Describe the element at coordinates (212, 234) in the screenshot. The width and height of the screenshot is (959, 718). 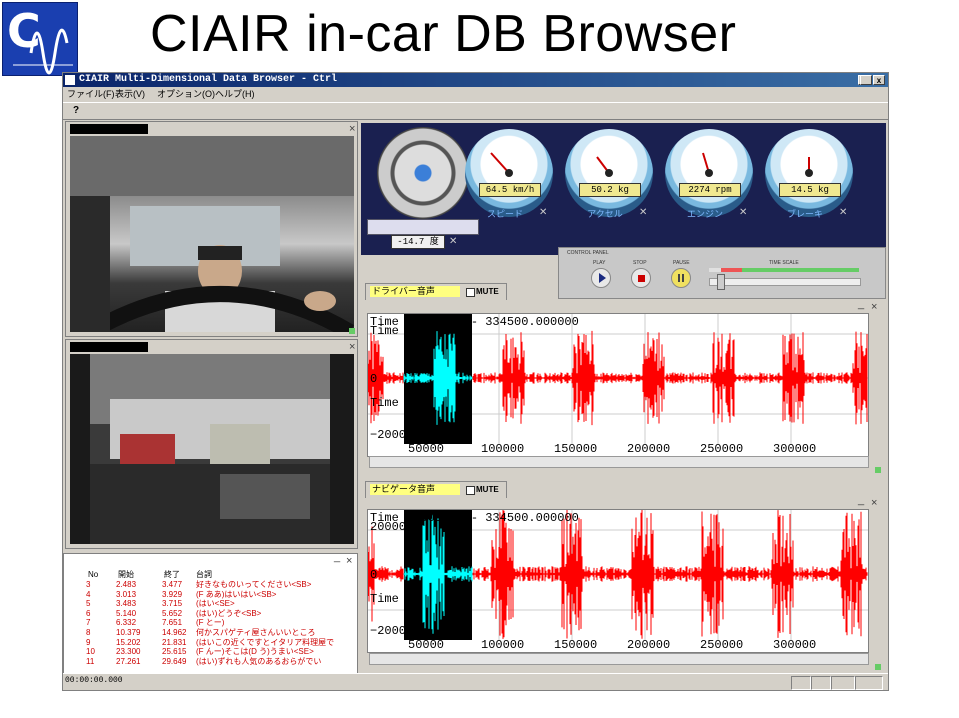
I see `driver-video` at that location.